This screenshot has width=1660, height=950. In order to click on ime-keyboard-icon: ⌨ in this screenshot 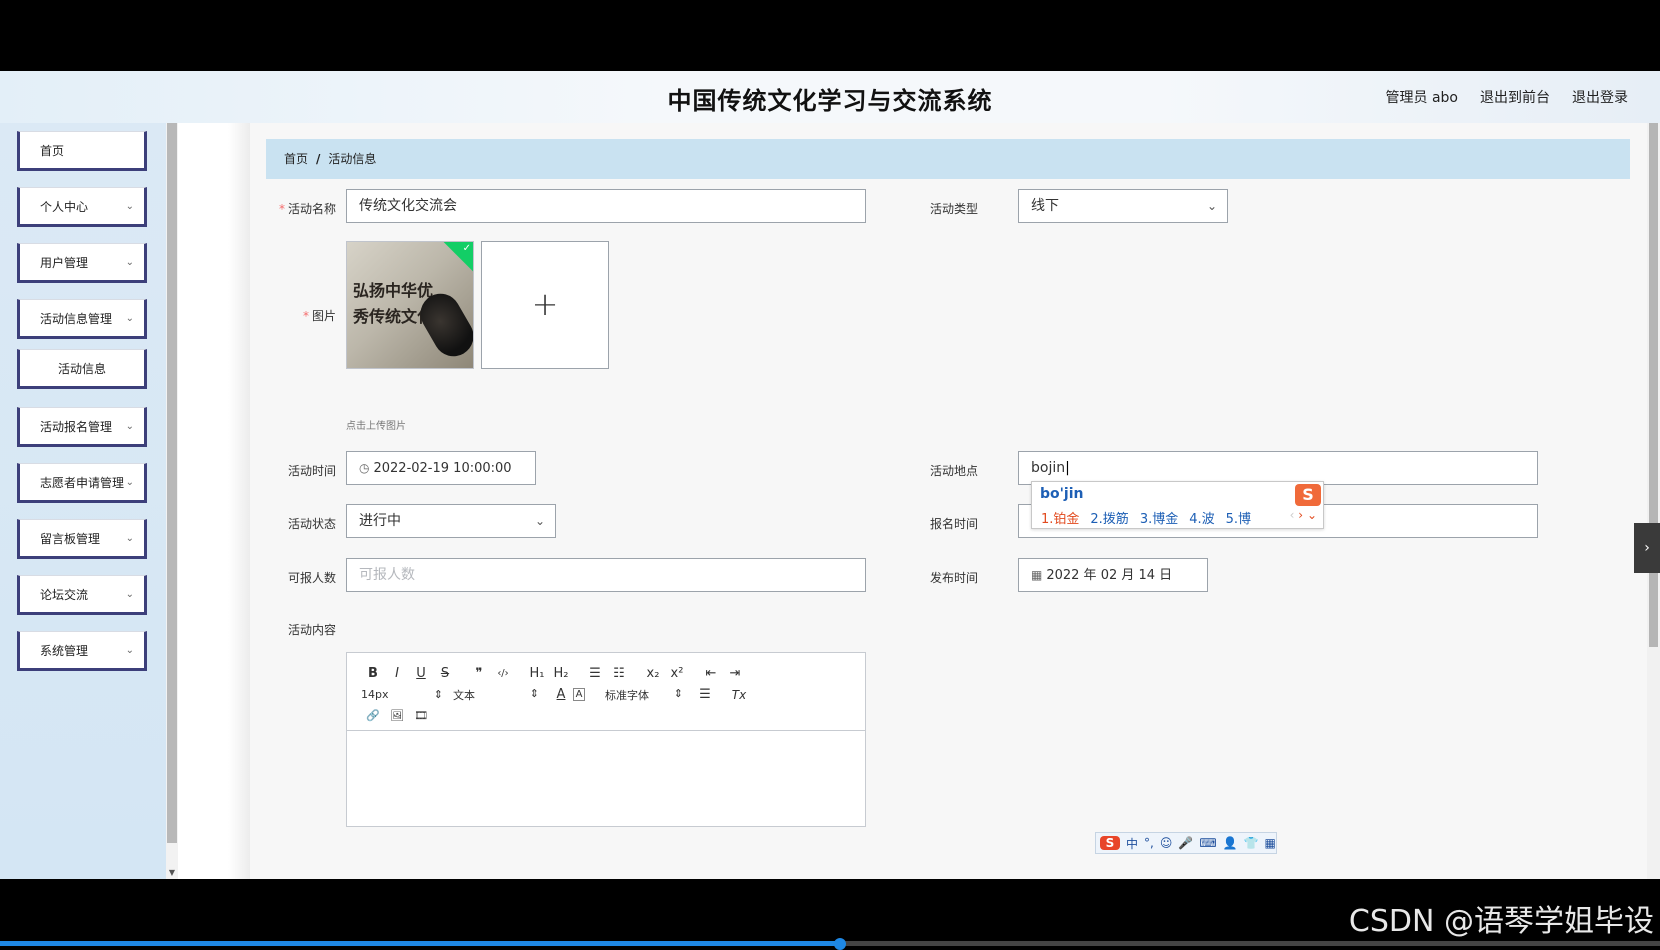, I will do `click(1207, 843)`.